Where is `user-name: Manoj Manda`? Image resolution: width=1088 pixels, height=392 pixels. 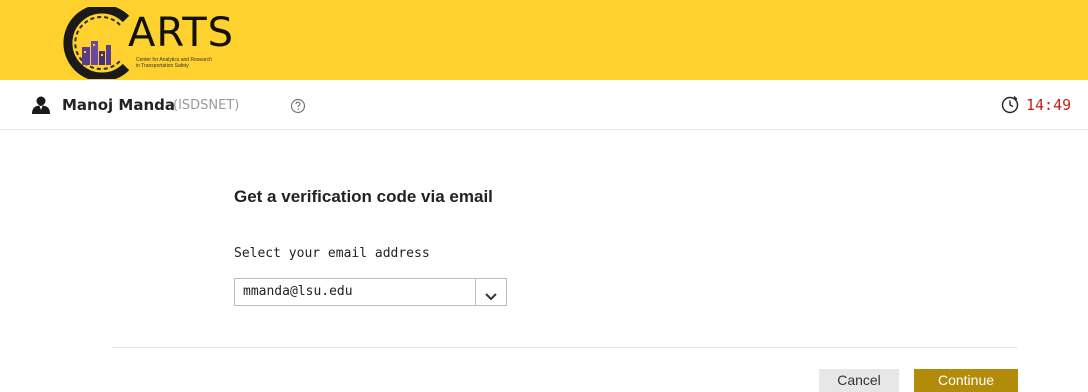 user-name: Manoj Manda is located at coordinates (118, 105).